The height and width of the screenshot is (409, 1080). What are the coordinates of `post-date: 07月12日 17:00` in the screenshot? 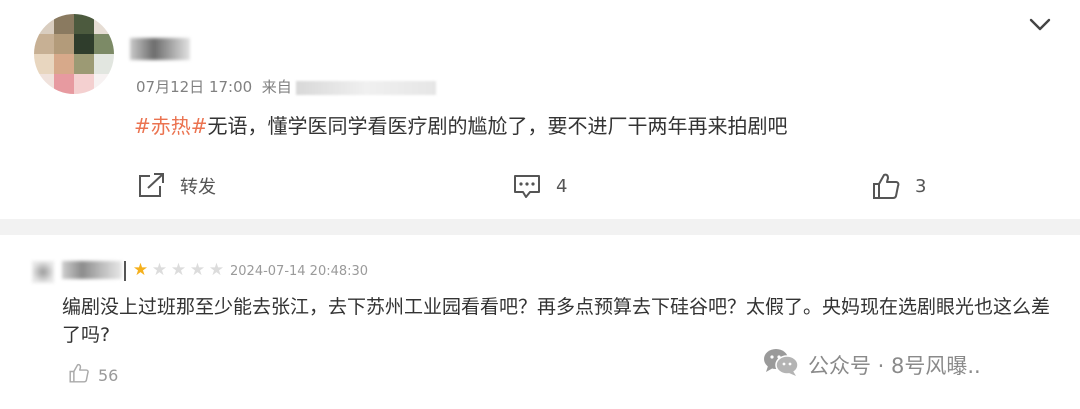 It's located at (194, 87).